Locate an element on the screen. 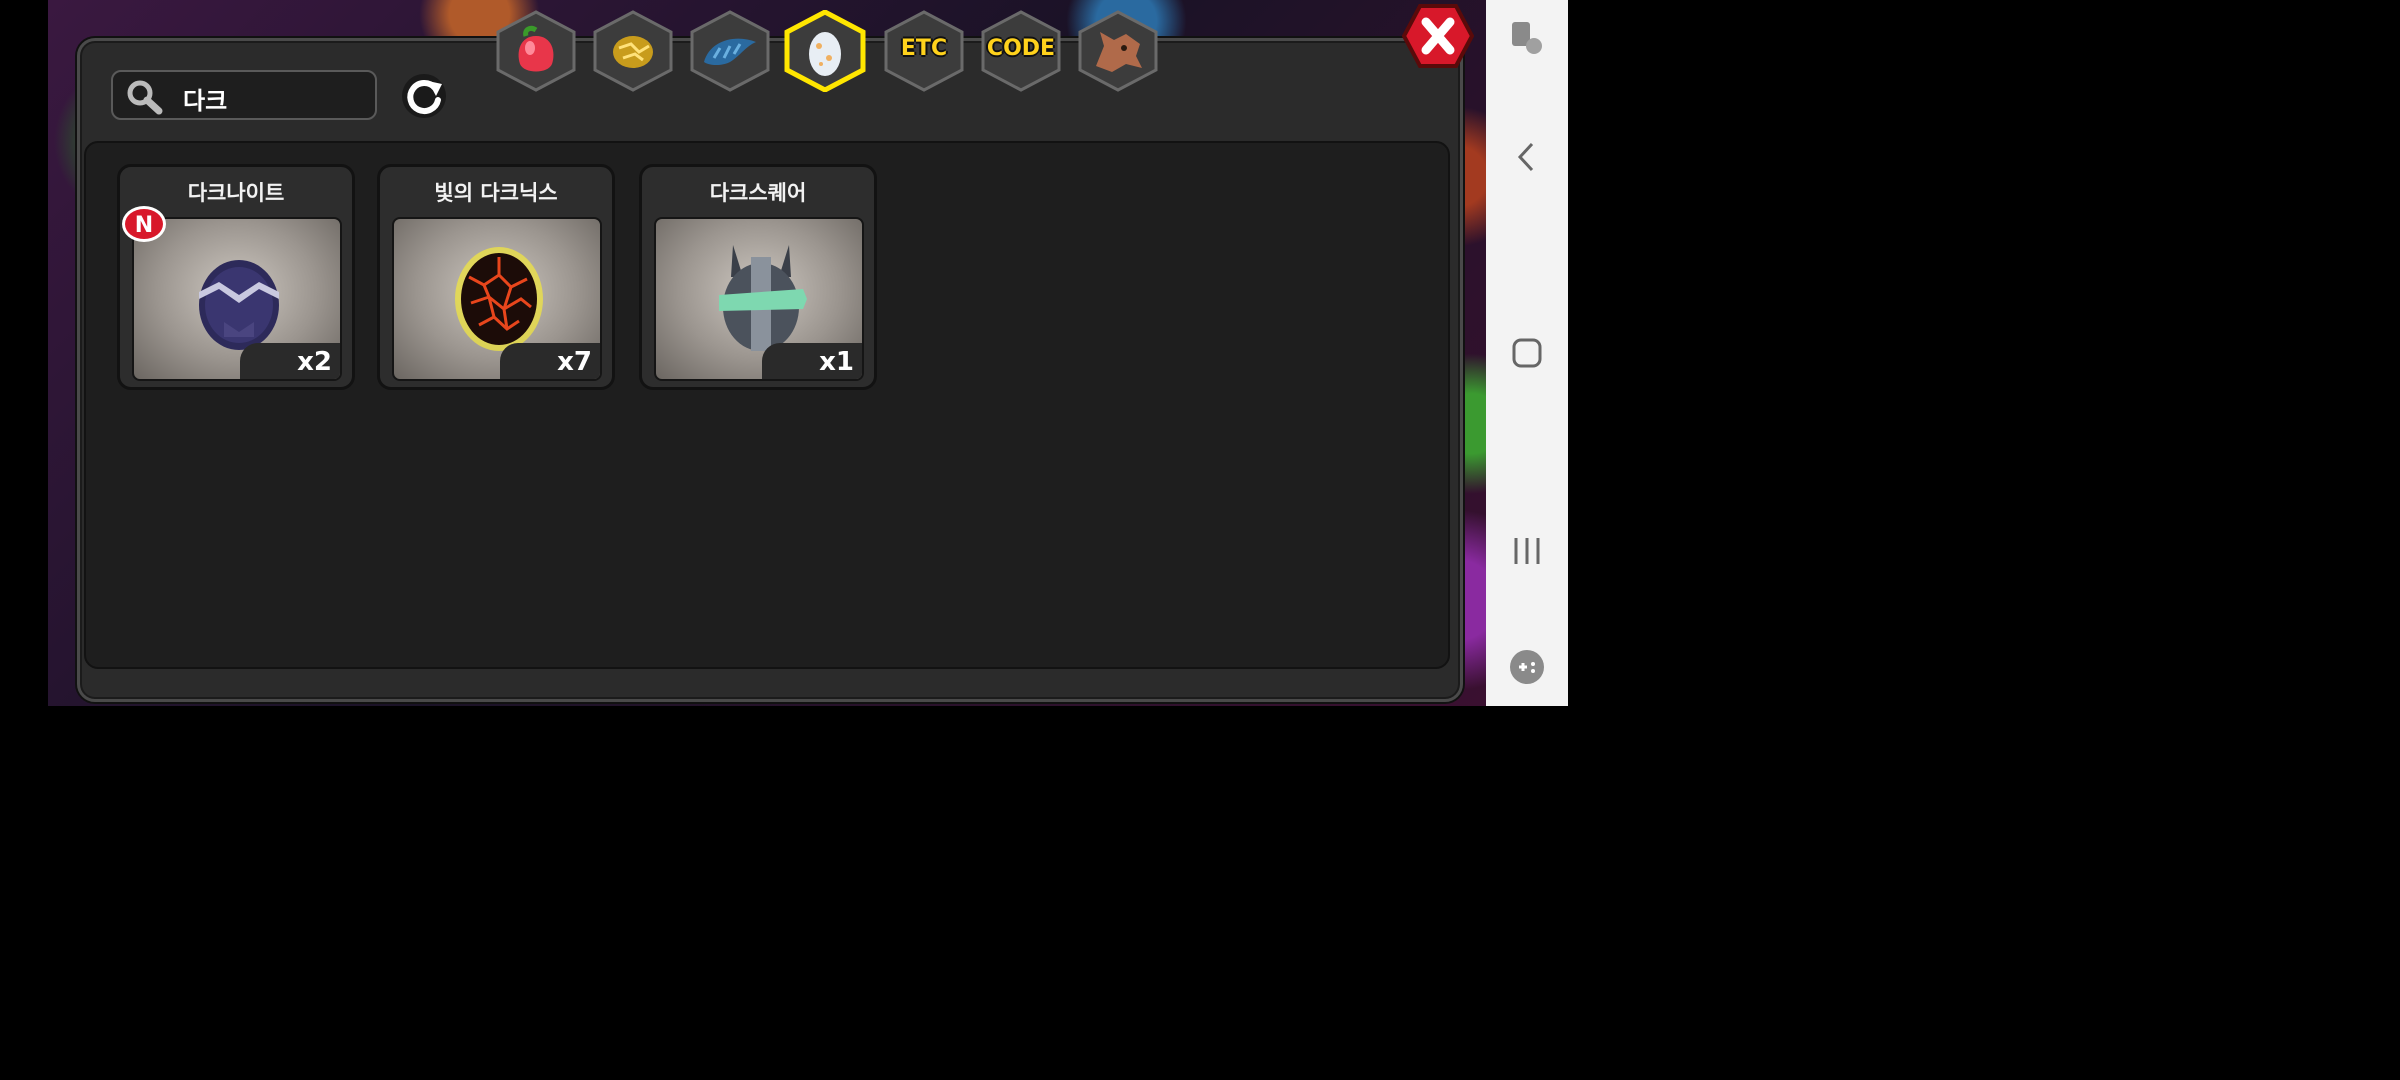  game-tools-icon is located at coordinates (1527, 667).